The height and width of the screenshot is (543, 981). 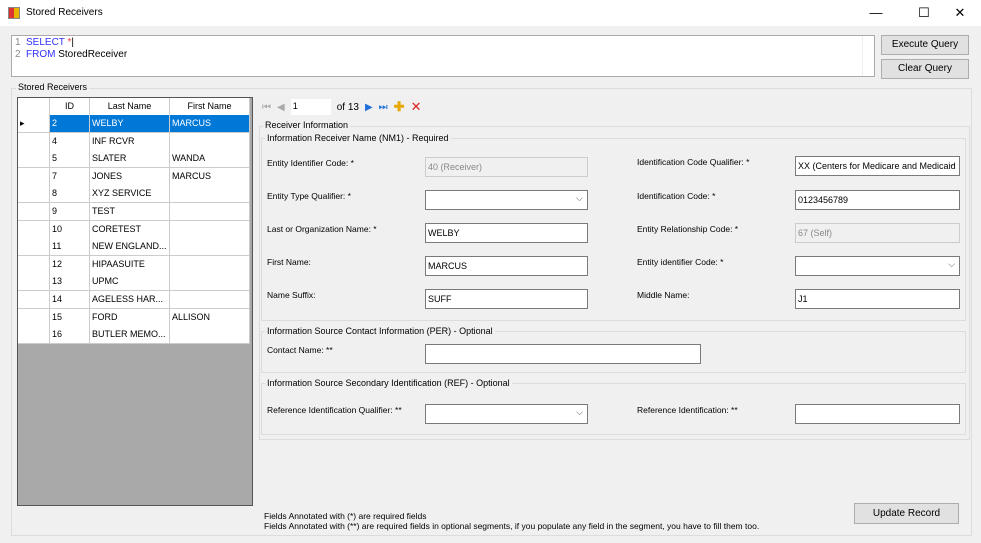 I want to click on cell-last-name: UPMC, so click(x=130, y=282).